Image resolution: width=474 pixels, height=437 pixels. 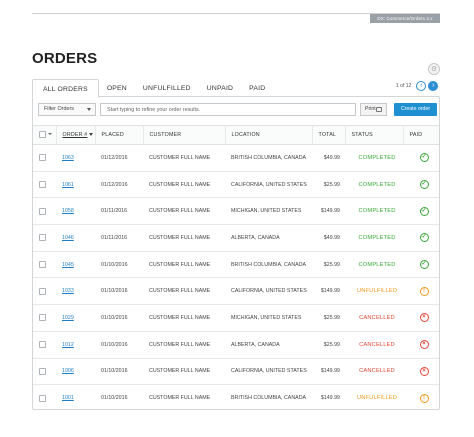 I want to click on page-count: 1 of 12, so click(x=404, y=86).